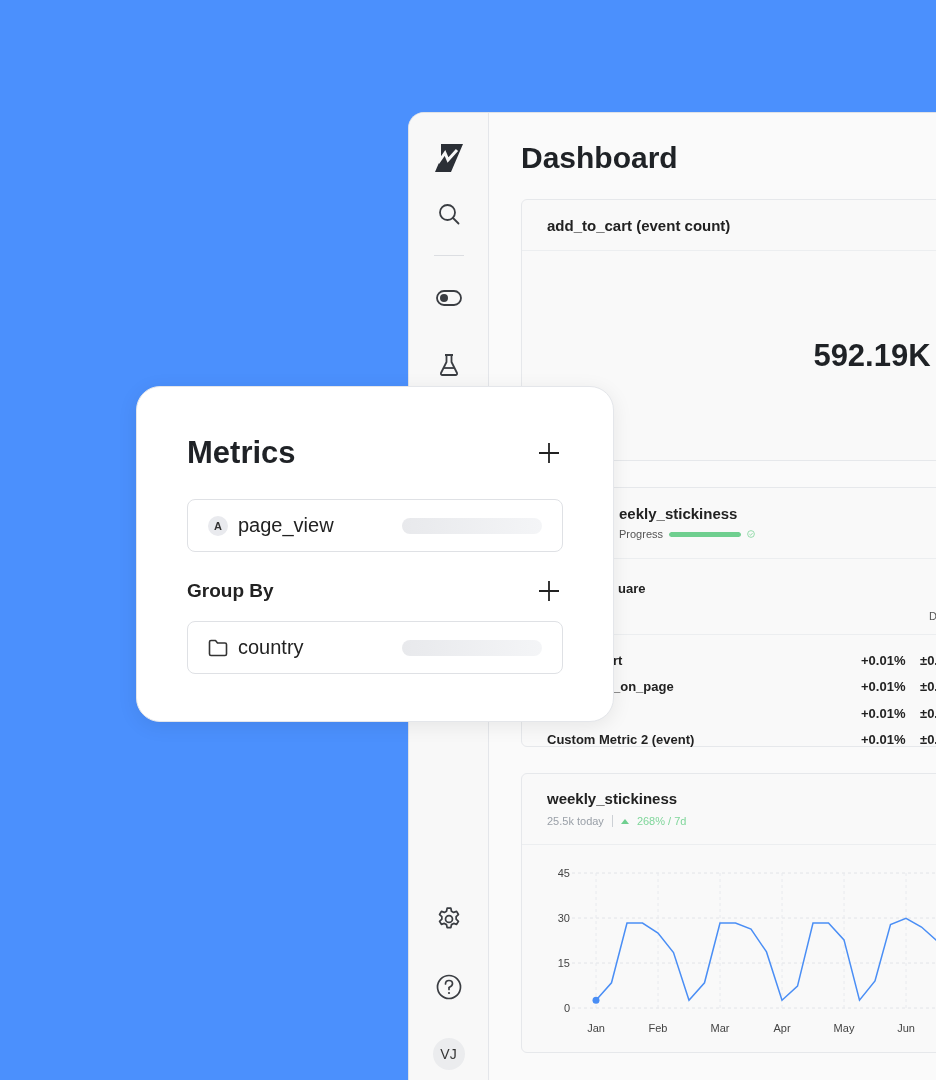  Describe the element at coordinates (563, 873) in the screenshot. I see `axis-label: 45` at that location.